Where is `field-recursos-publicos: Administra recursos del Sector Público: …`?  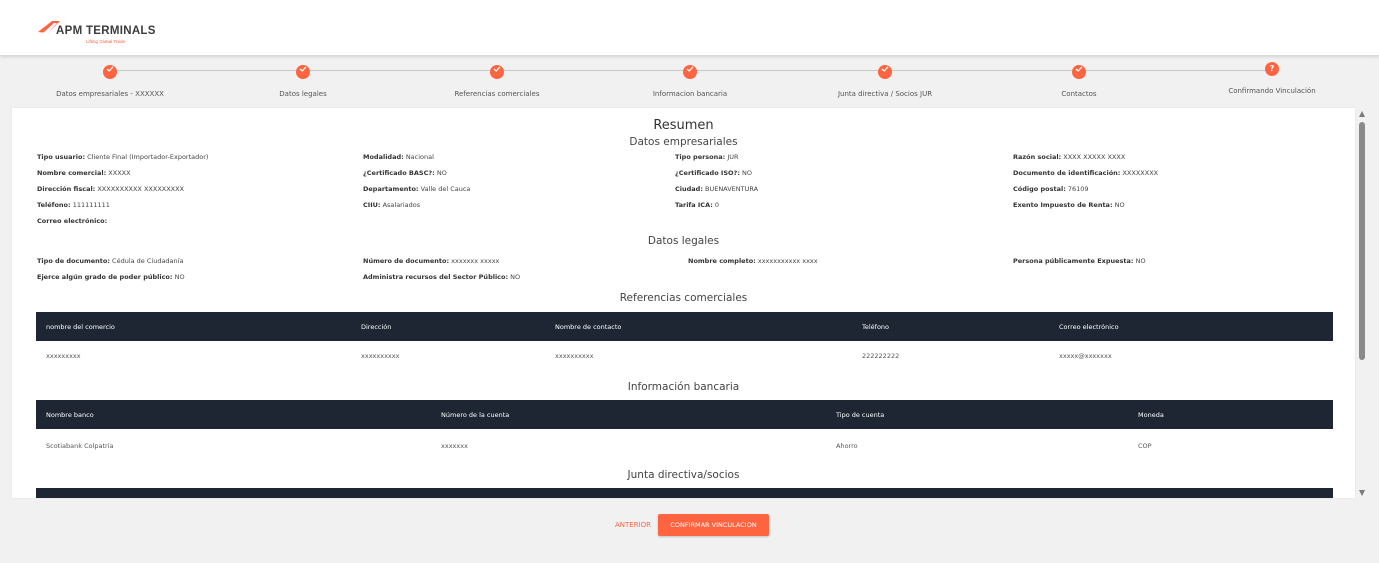
field-recursos-publicos: Administra recursos del Sector Público: … is located at coordinates (442, 277).